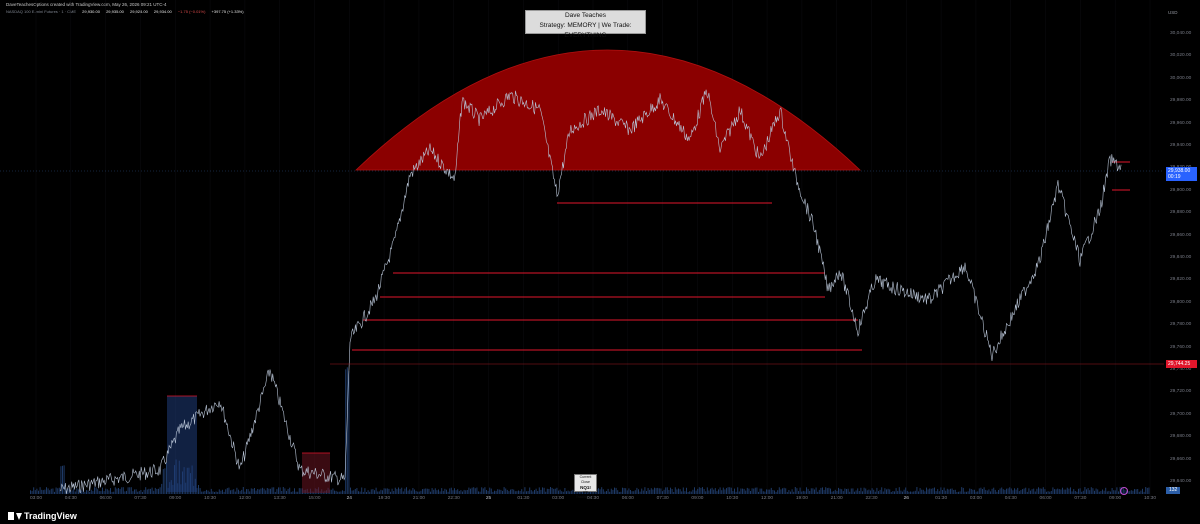 The height and width of the screenshot is (524, 1200). Describe the element at coordinates (1181, 101) in the screenshot. I see `price-tick-label: 29,980.00` at that location.